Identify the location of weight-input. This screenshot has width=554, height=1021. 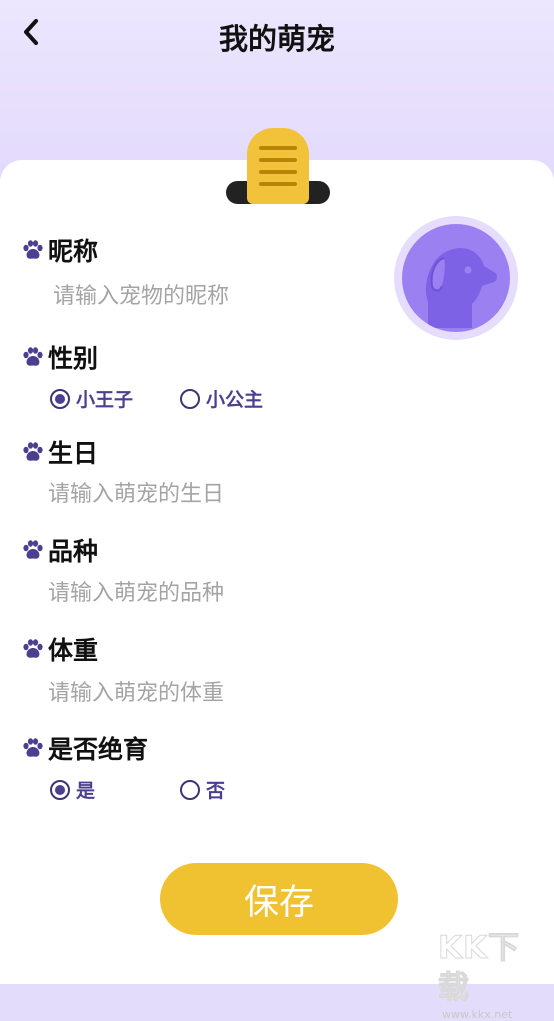
(198, 693).